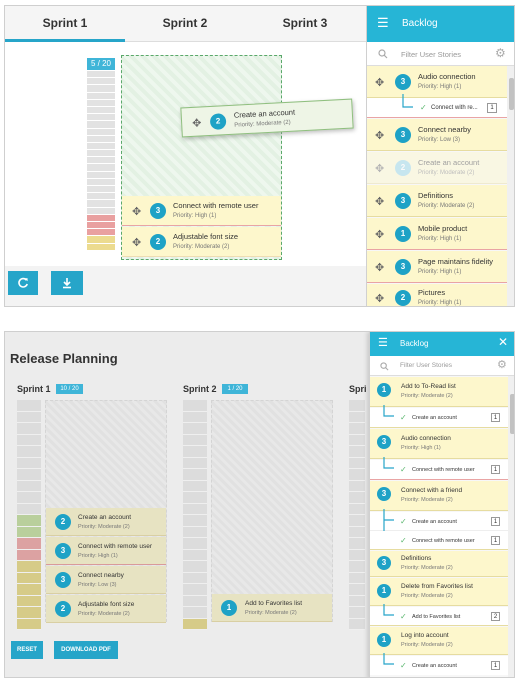  Describe the element at coordinates (420, 23) in the screenshot. I see `backlog-title: Backlog` at that location.